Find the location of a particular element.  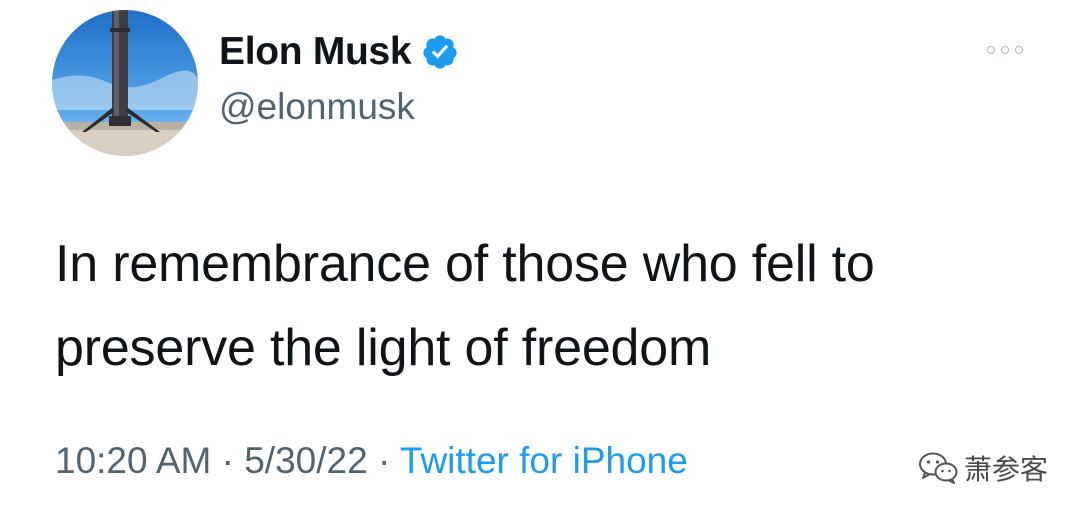

user-handle: @elonmusk is located at coordinates (317, 107).